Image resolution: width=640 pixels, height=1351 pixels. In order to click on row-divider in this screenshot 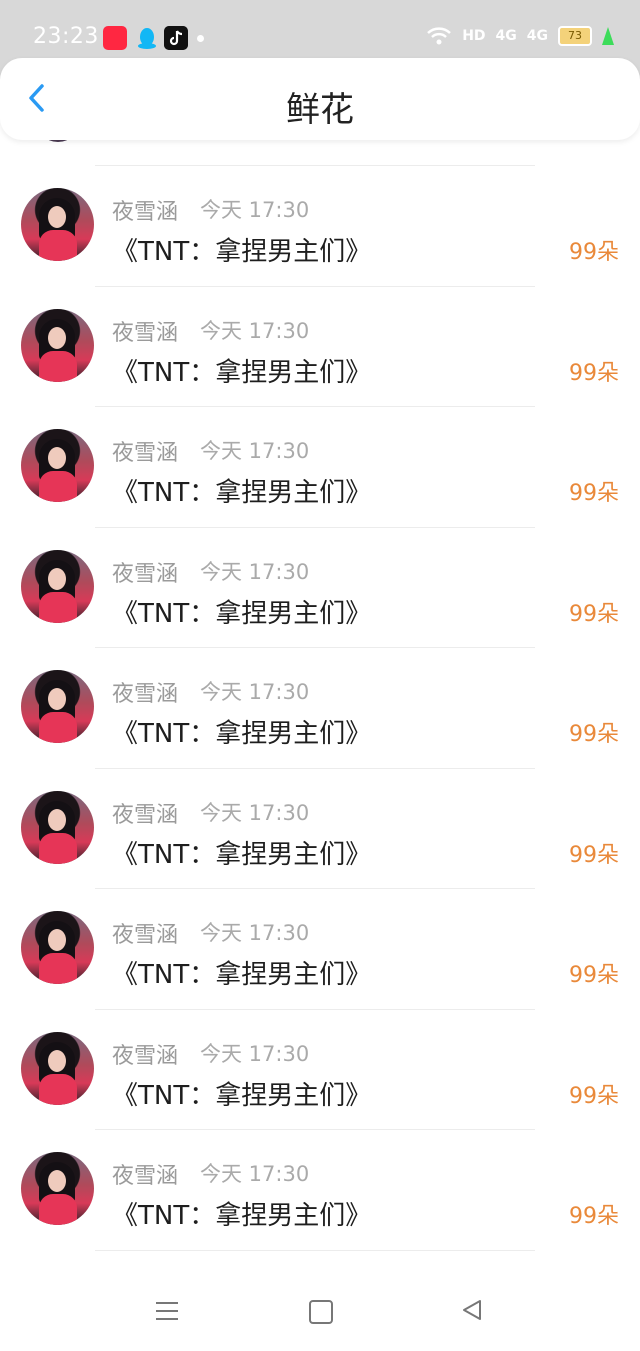, I will do `click(315, 1250)`.